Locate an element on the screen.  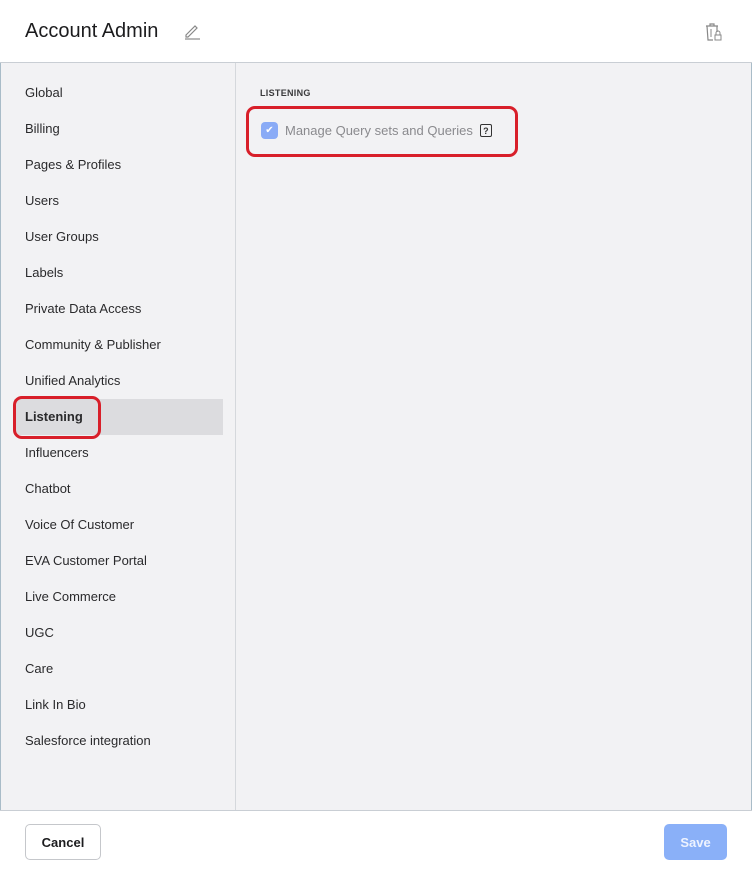
sidebar-item-billing: Billing is located at coordinates (118, 129).